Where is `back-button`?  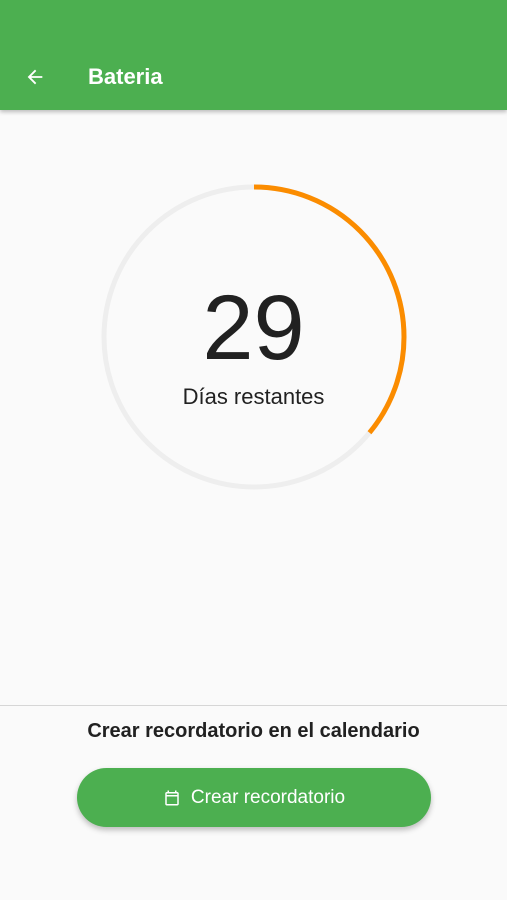
back-button is located at coordinates (35, 77).